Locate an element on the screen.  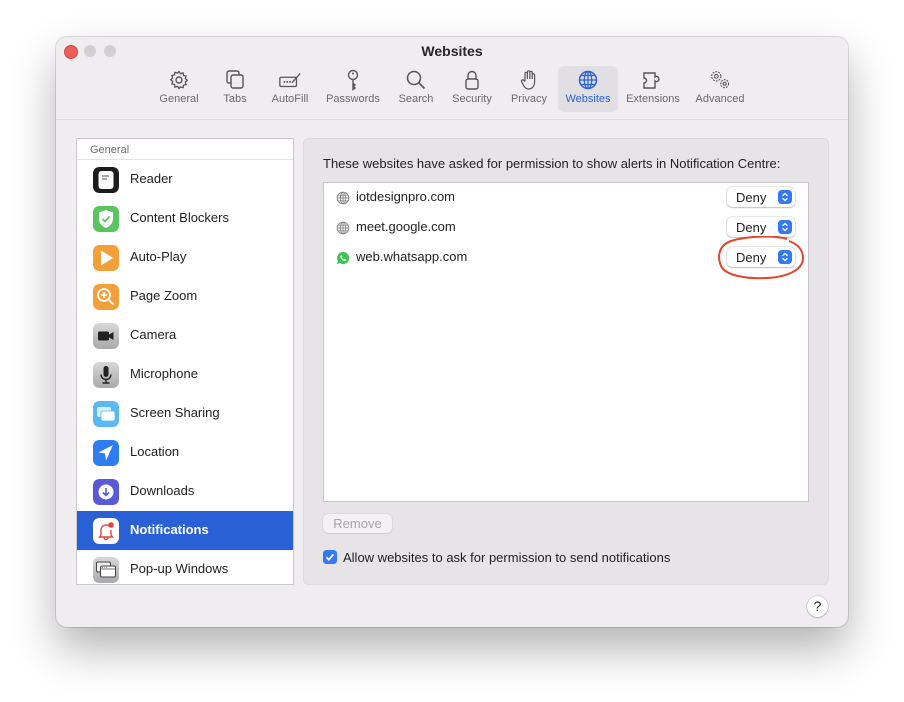
location-arrow-icon is located at coordinates (106, 453).